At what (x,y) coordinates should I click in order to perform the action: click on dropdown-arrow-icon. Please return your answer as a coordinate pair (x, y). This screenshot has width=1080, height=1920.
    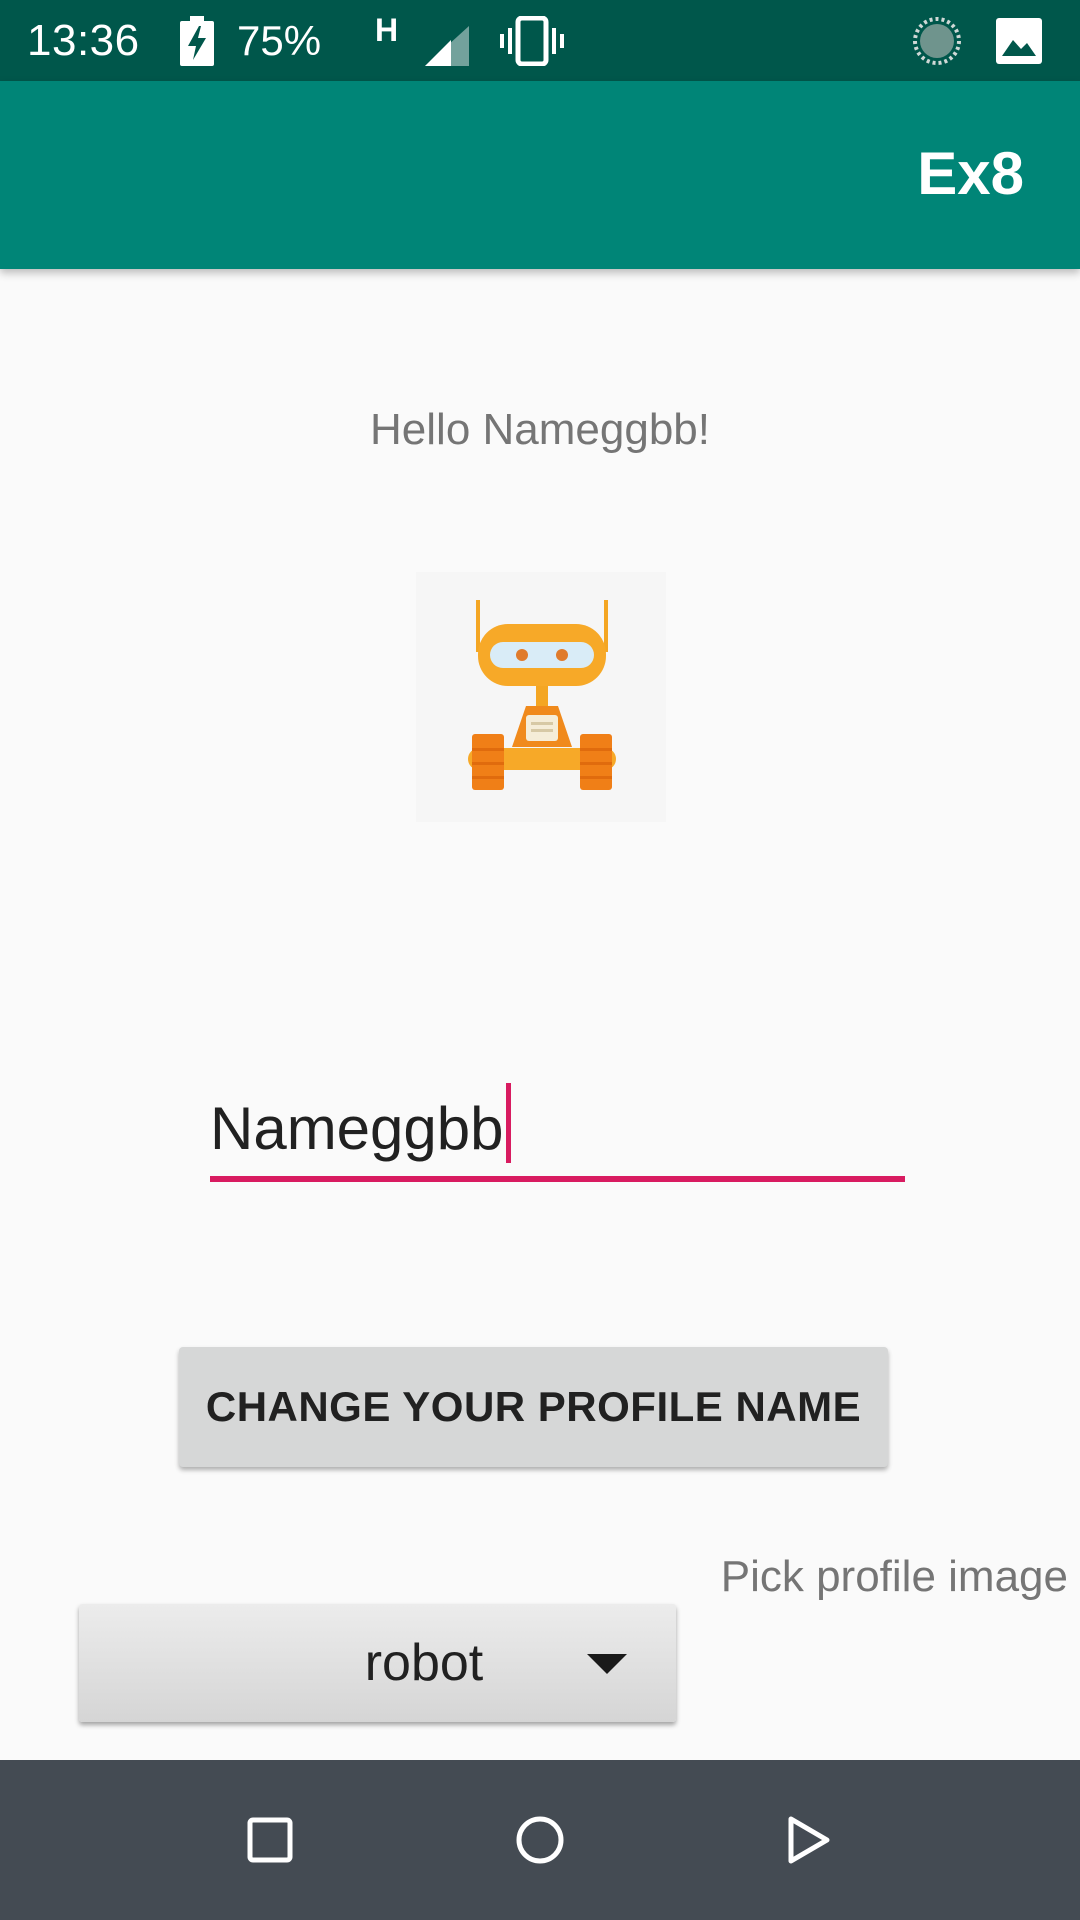
    Looking at the image, I should click on (607, 1664).